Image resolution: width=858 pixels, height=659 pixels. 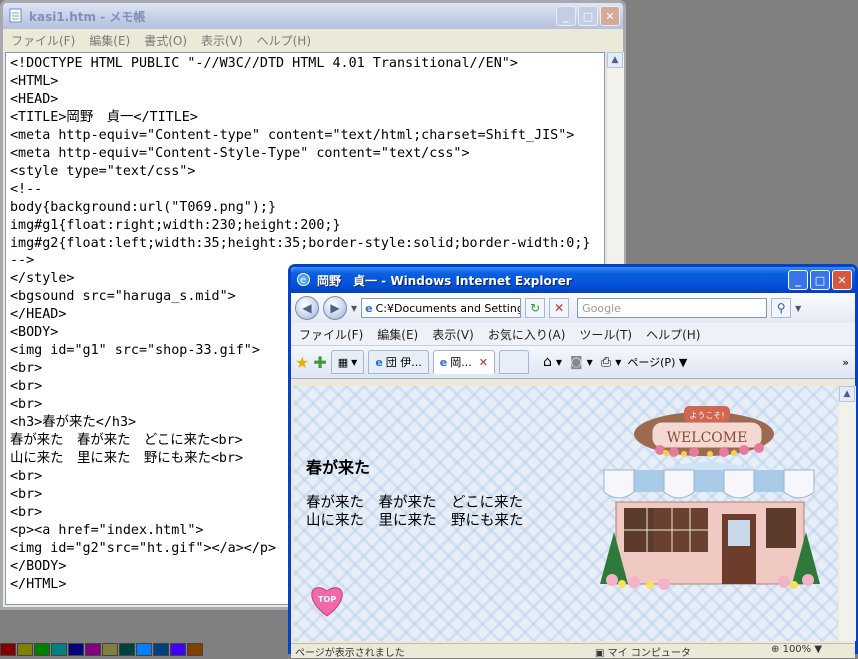 I want to click on ie-scrollbar: ▲, so click(x=847, y=513).